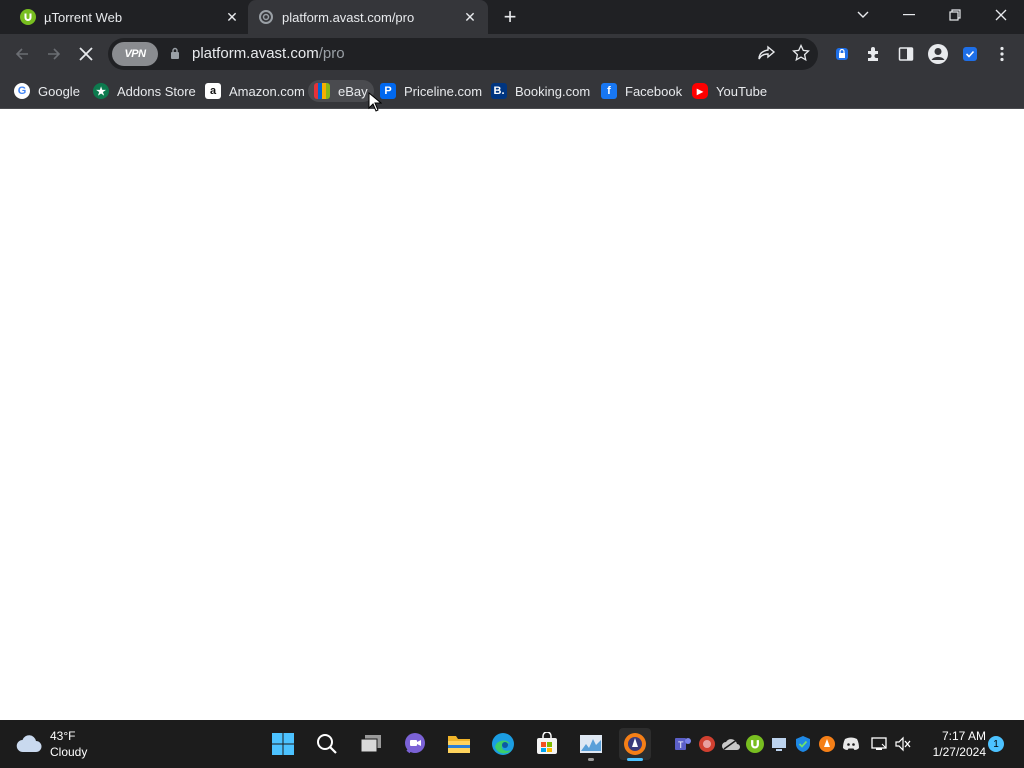 This screenshot has height=768, width=1024. I want to click on loading-spinner-icon, so click(266, 17).